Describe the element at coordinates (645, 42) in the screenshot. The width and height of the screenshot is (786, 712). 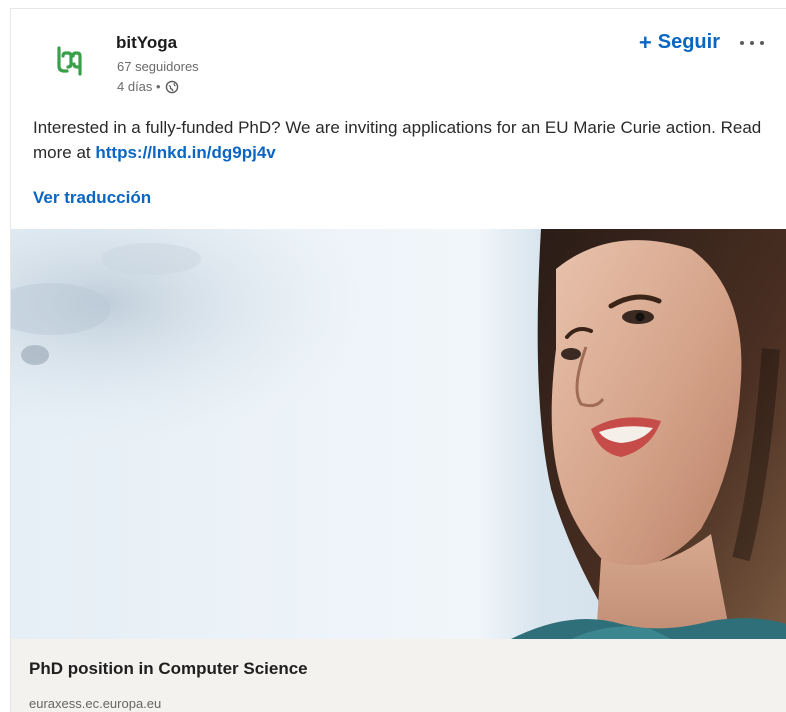
I see `plus-icon: +` at that location.